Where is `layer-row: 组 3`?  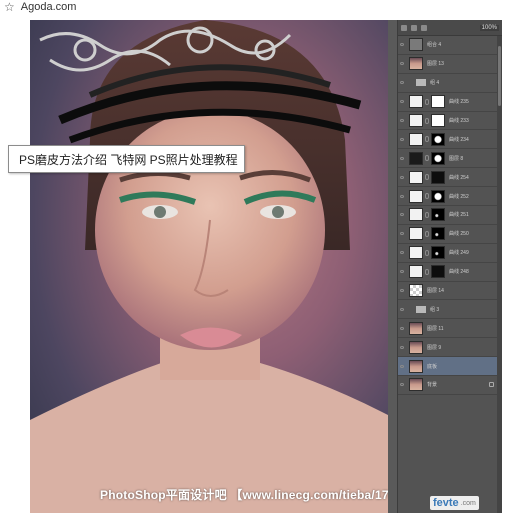 layer-row: 组 3 is located at coordinates (450, 310).